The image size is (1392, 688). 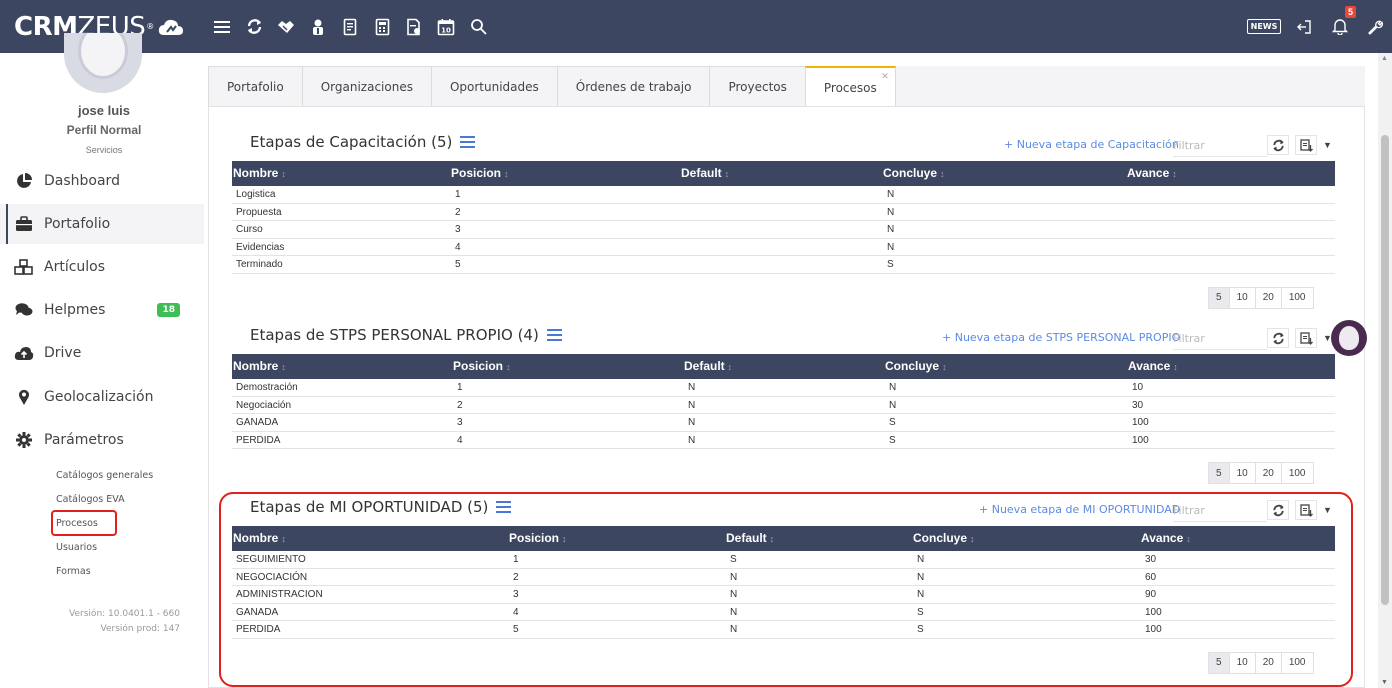 What do you see at coordinates (104, 475) in the screenshot?
I see `subitem-catalogos-generales: Catálogos generales` at bounding box center [104, 475].